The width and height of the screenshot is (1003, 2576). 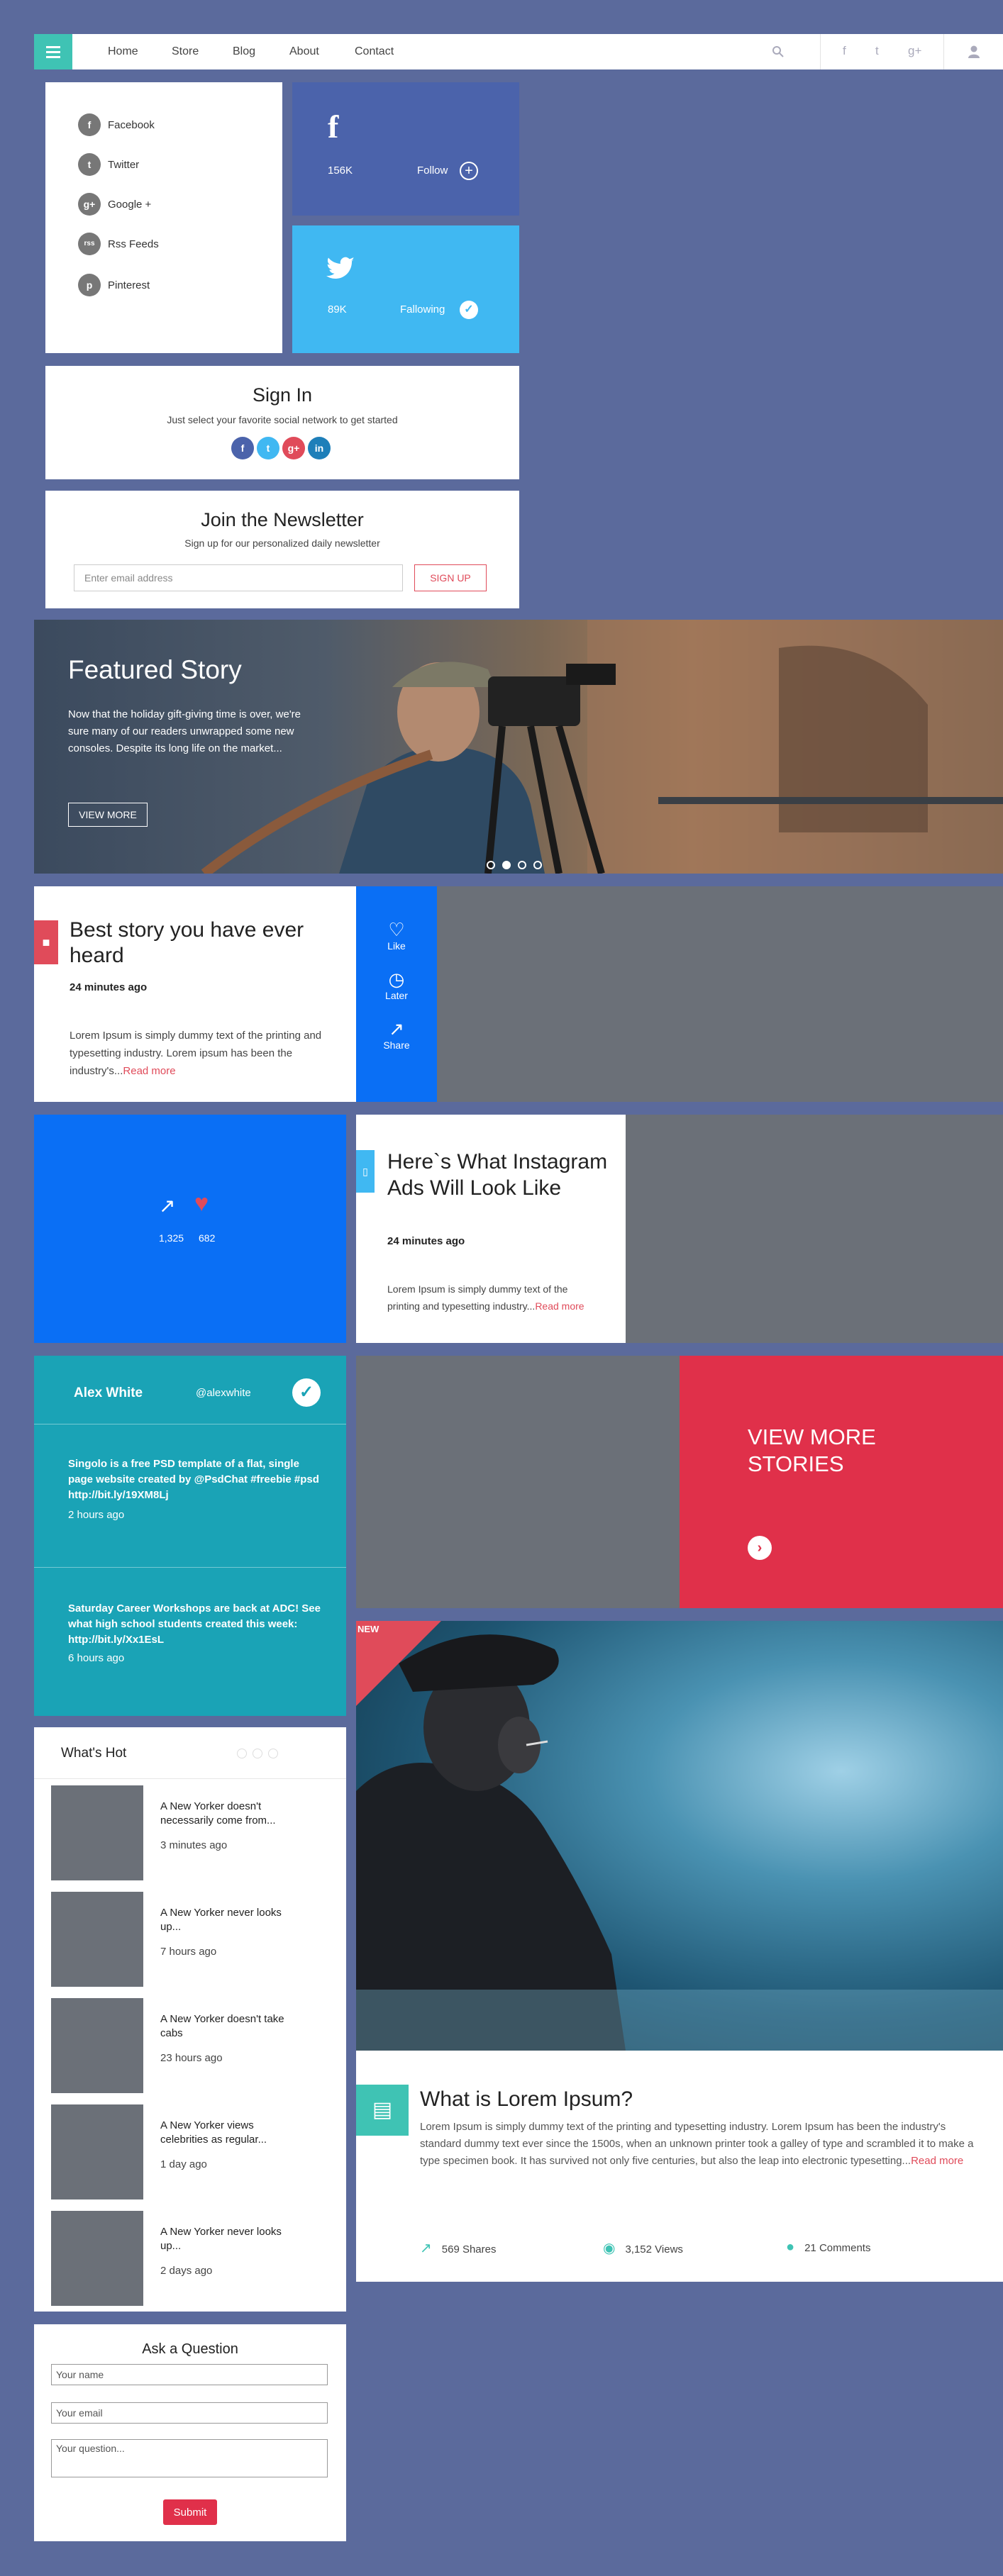 What do you see at coordinates (132, 125) in the screenshot?
I see `social-label: Facebook` at bounding box center [132, 125].